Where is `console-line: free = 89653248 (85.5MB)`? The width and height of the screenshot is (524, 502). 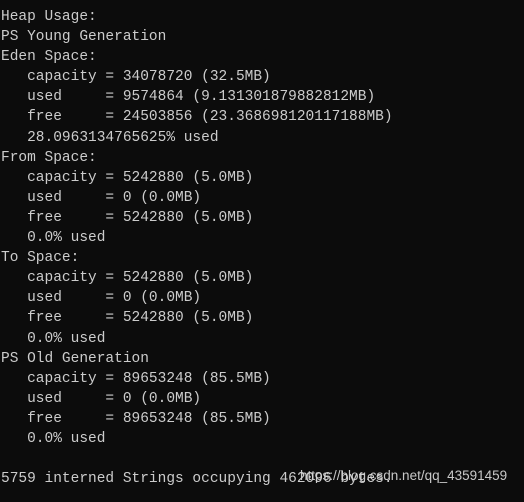
console-line: free = 89653248 (85.5MB) is located at coordinates (136, 418).